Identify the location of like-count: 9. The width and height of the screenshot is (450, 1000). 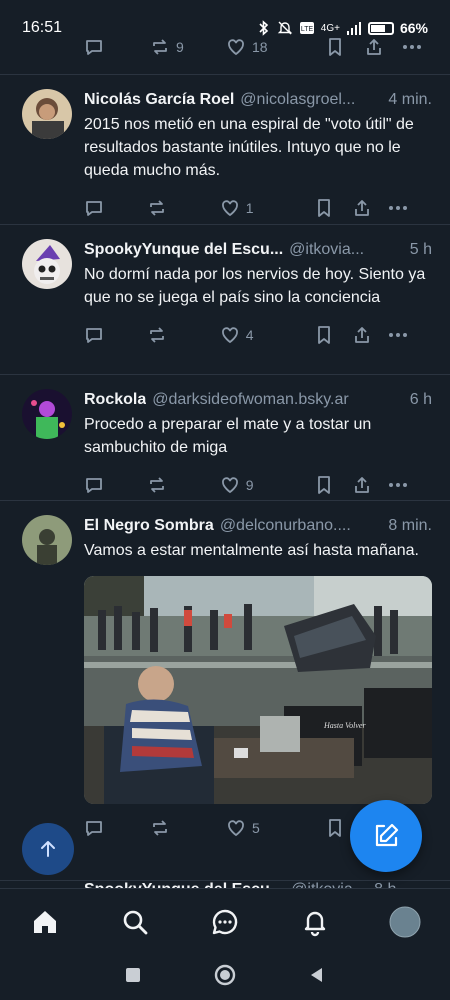
(249, 485).